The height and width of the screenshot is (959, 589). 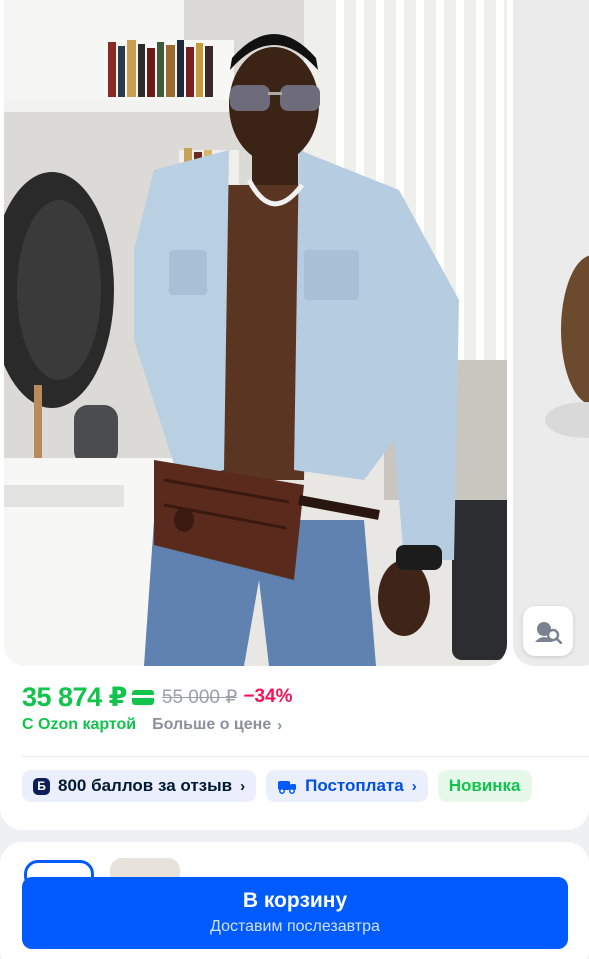 I want to click on postpay-chip-label: Постоплата, so click(x=354, y=785).